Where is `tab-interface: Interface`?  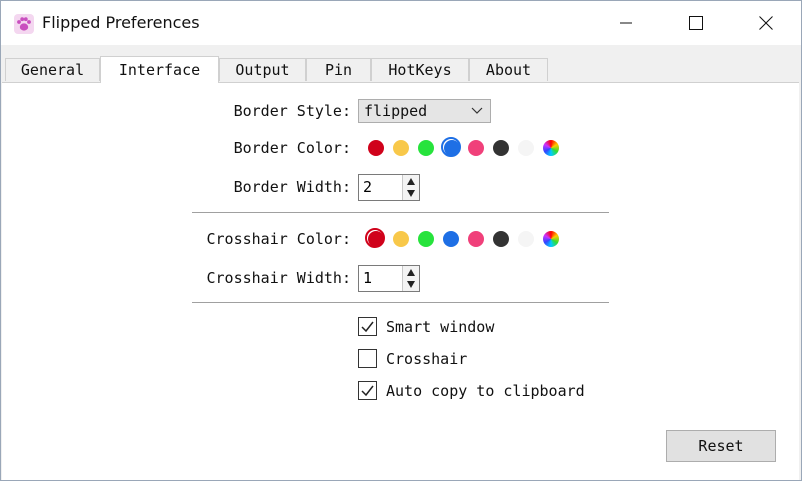
tab-interface: Interface is located at coordinates (159, 69).